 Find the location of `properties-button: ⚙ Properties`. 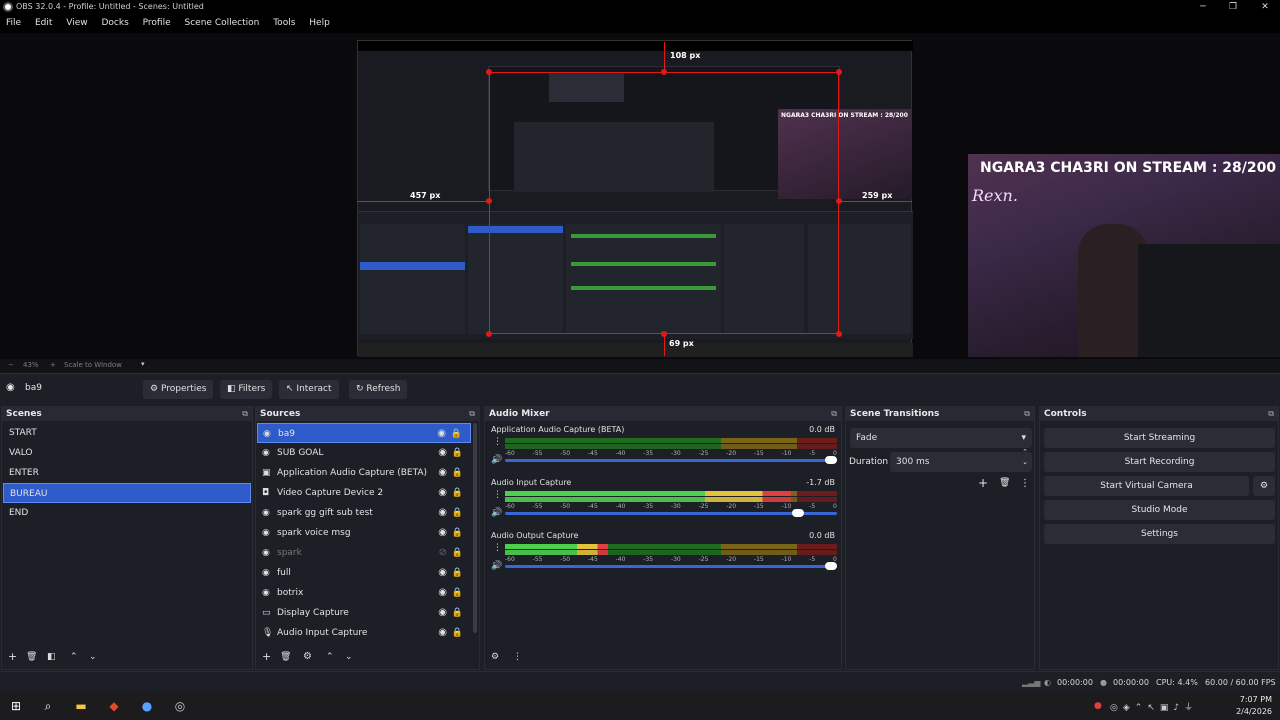

properties-button: ⚙ Properties is located at coordinates (178, 389).